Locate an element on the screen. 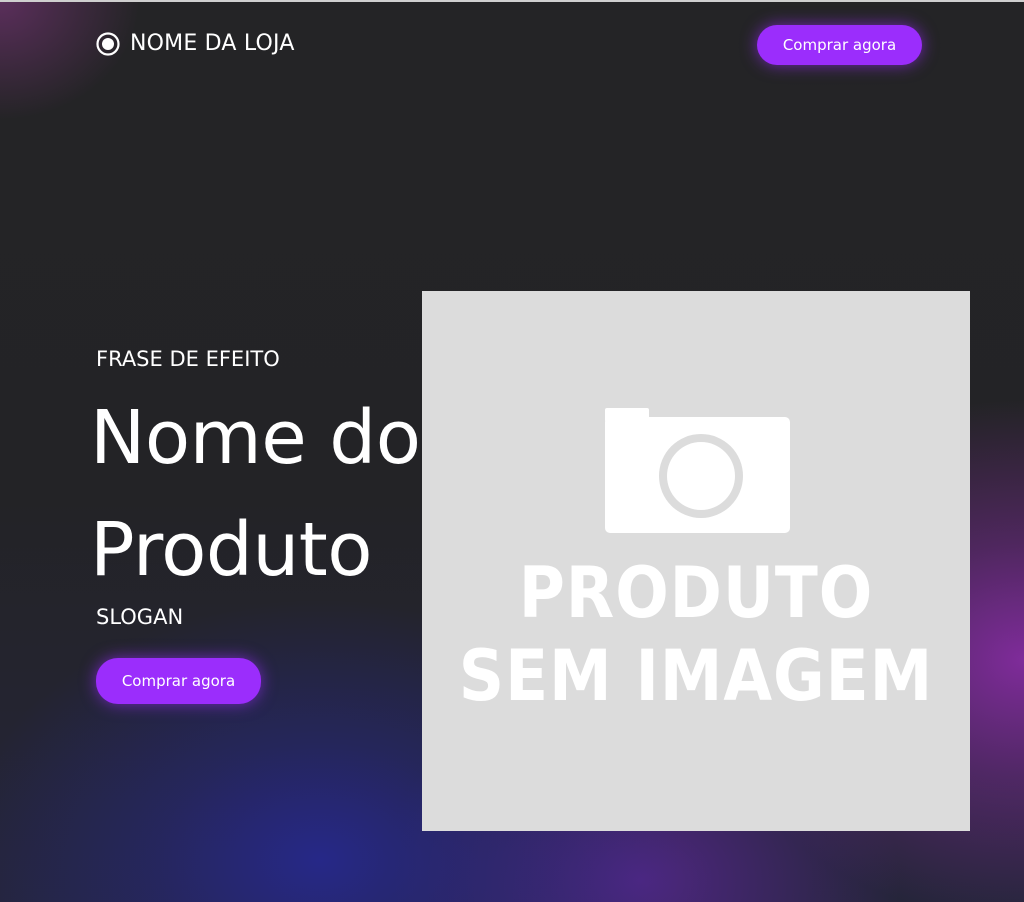 This screenshot has height=902, width=1024. tagline: FRASE DE EFEITO is located at coordinates (188, 359).